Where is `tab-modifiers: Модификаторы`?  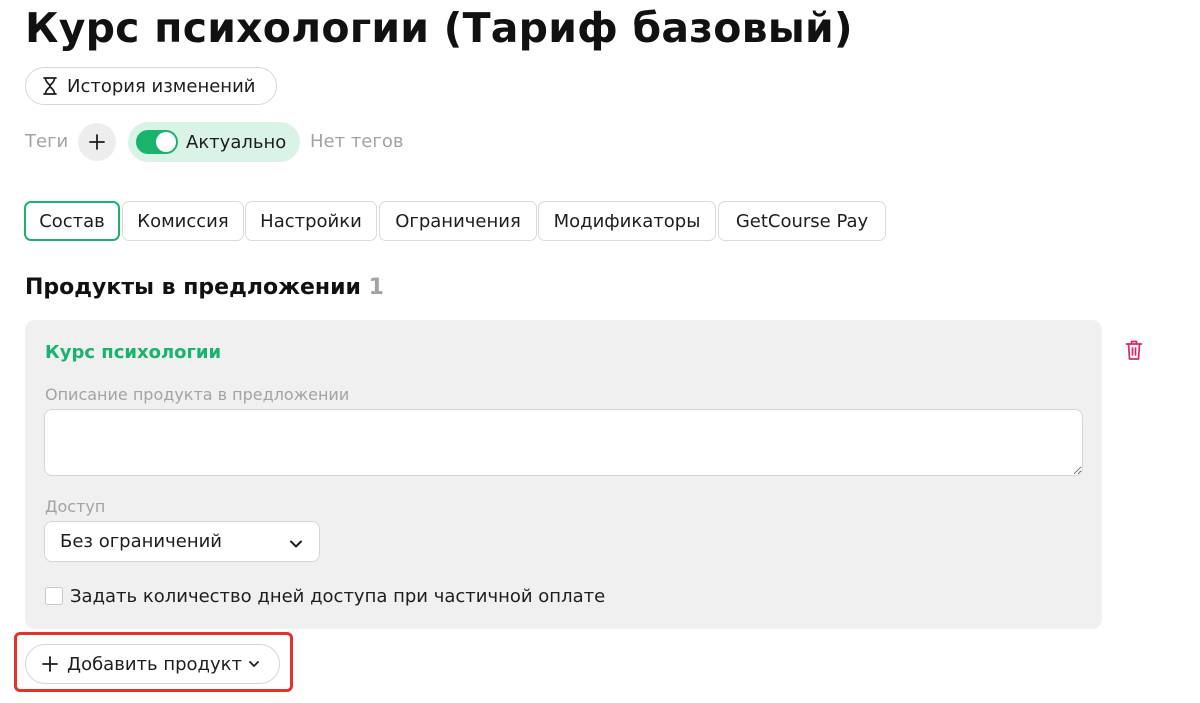
tab-modifiers: Модификаторы is located at coordinates (627, 221).